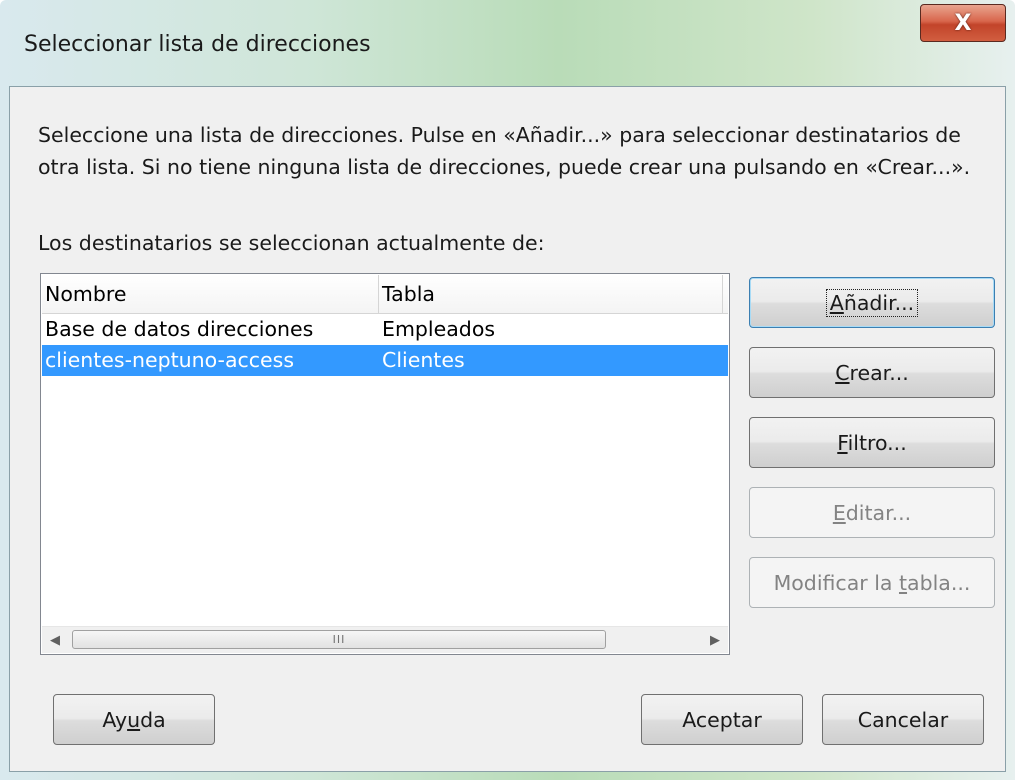 Image resolution: width=1015 pixels, height=780 pixels. Describe the element at coordinates (842, 372) in the screenshot. I see `mnemonic: C` at that location.